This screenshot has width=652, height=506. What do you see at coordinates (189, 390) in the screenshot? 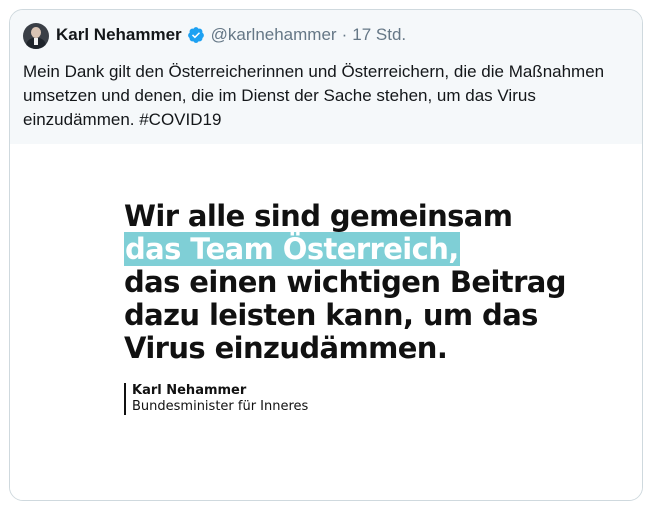
I see `signature-name: Karl Nehammer` at bounding box center [189, 390].